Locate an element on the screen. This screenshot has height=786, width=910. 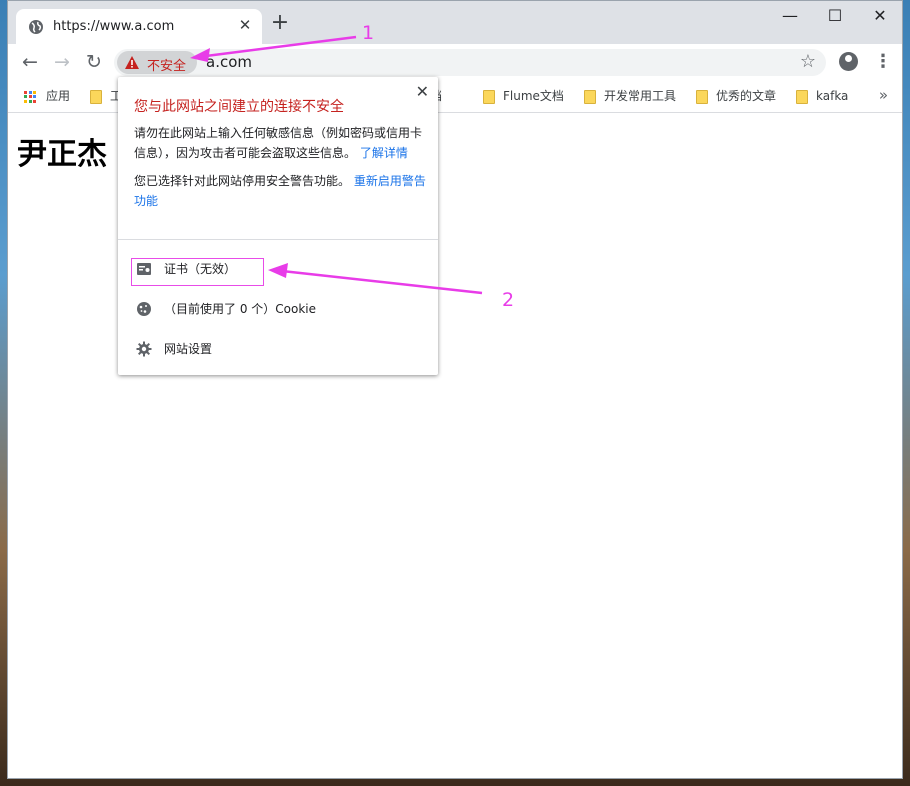
annotation-label-2: 2 is located at coordinates (508, 300).